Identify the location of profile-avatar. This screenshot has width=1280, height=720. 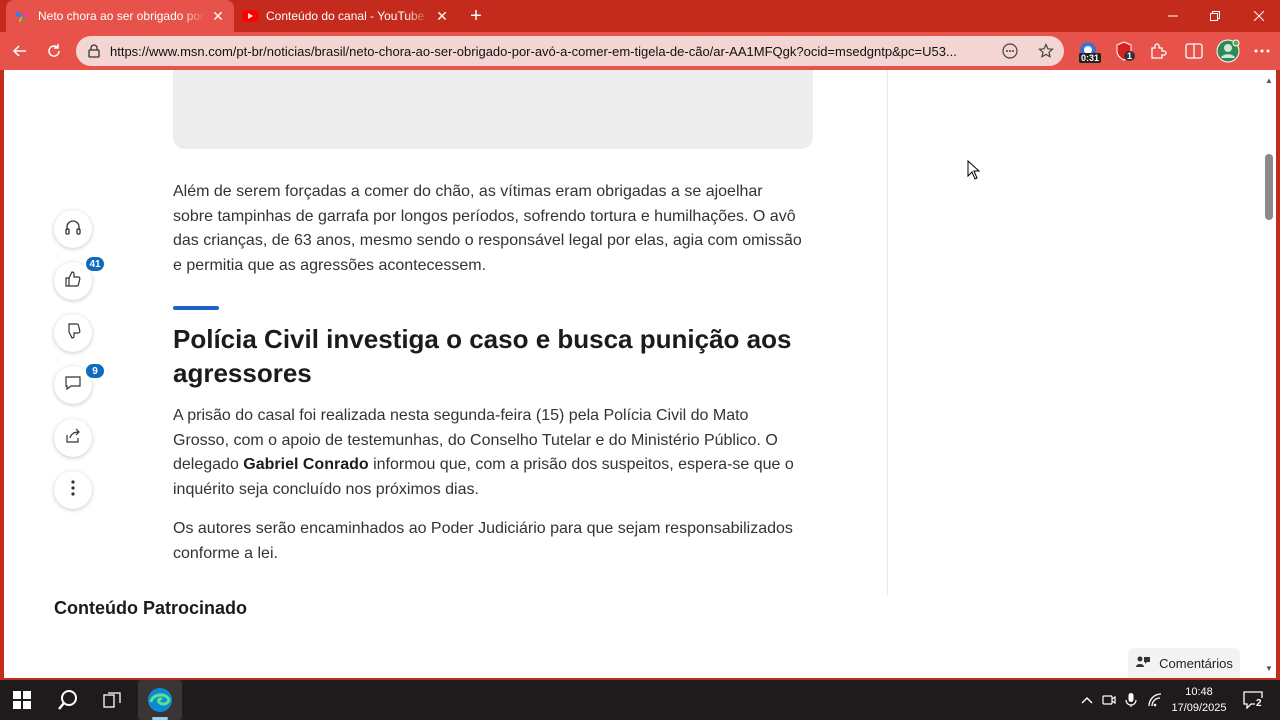
(1228, 51).